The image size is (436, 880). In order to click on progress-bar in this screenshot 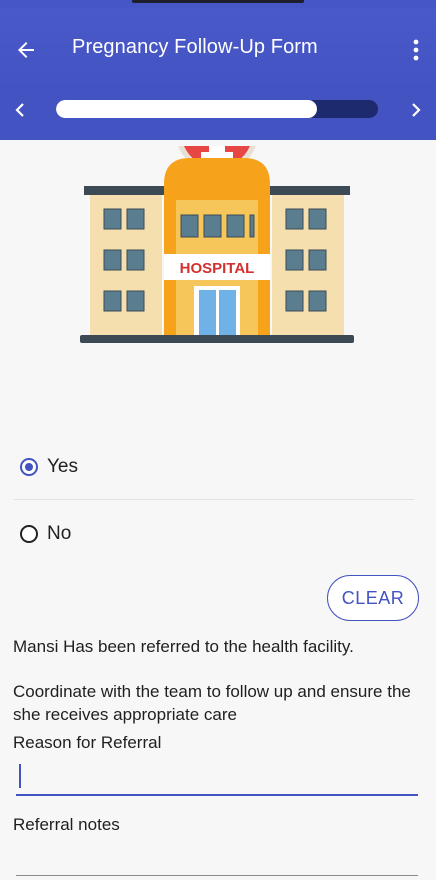, I will do `click(217, 109)`.